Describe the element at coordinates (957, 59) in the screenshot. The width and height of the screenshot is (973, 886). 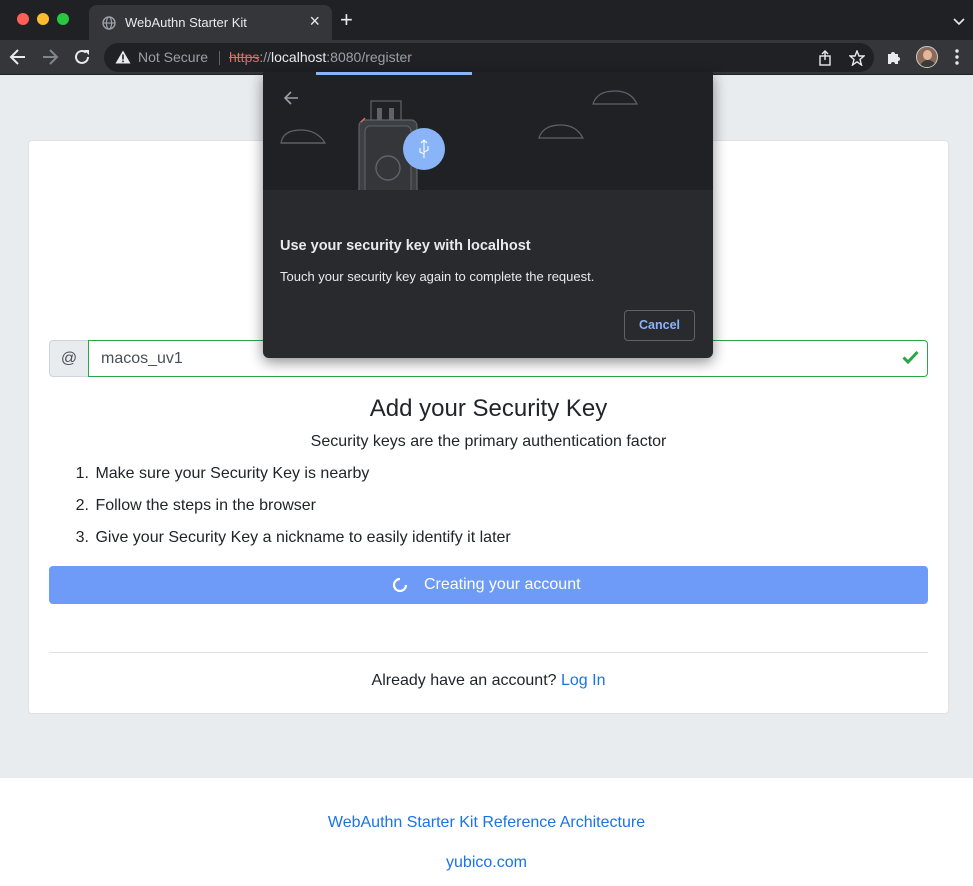
I see `more-menu-icon` at that location.